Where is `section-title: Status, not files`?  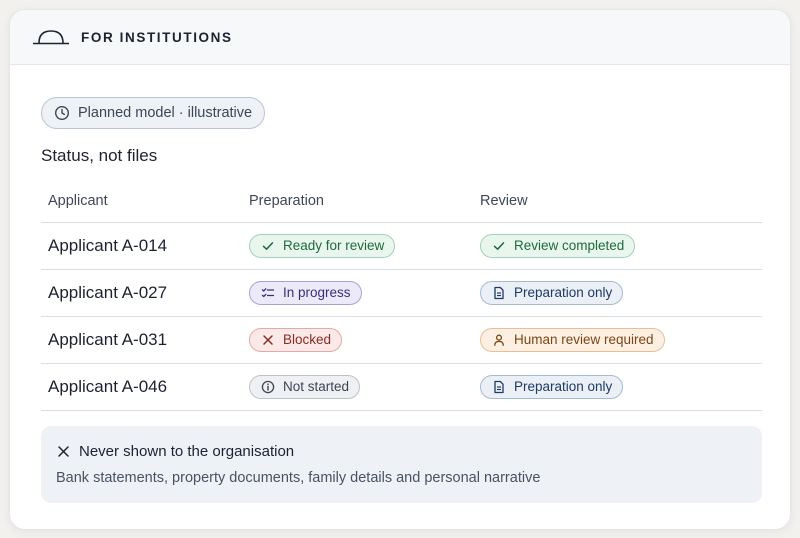 section-title: Status, not files is located at coordinates (99, 155).